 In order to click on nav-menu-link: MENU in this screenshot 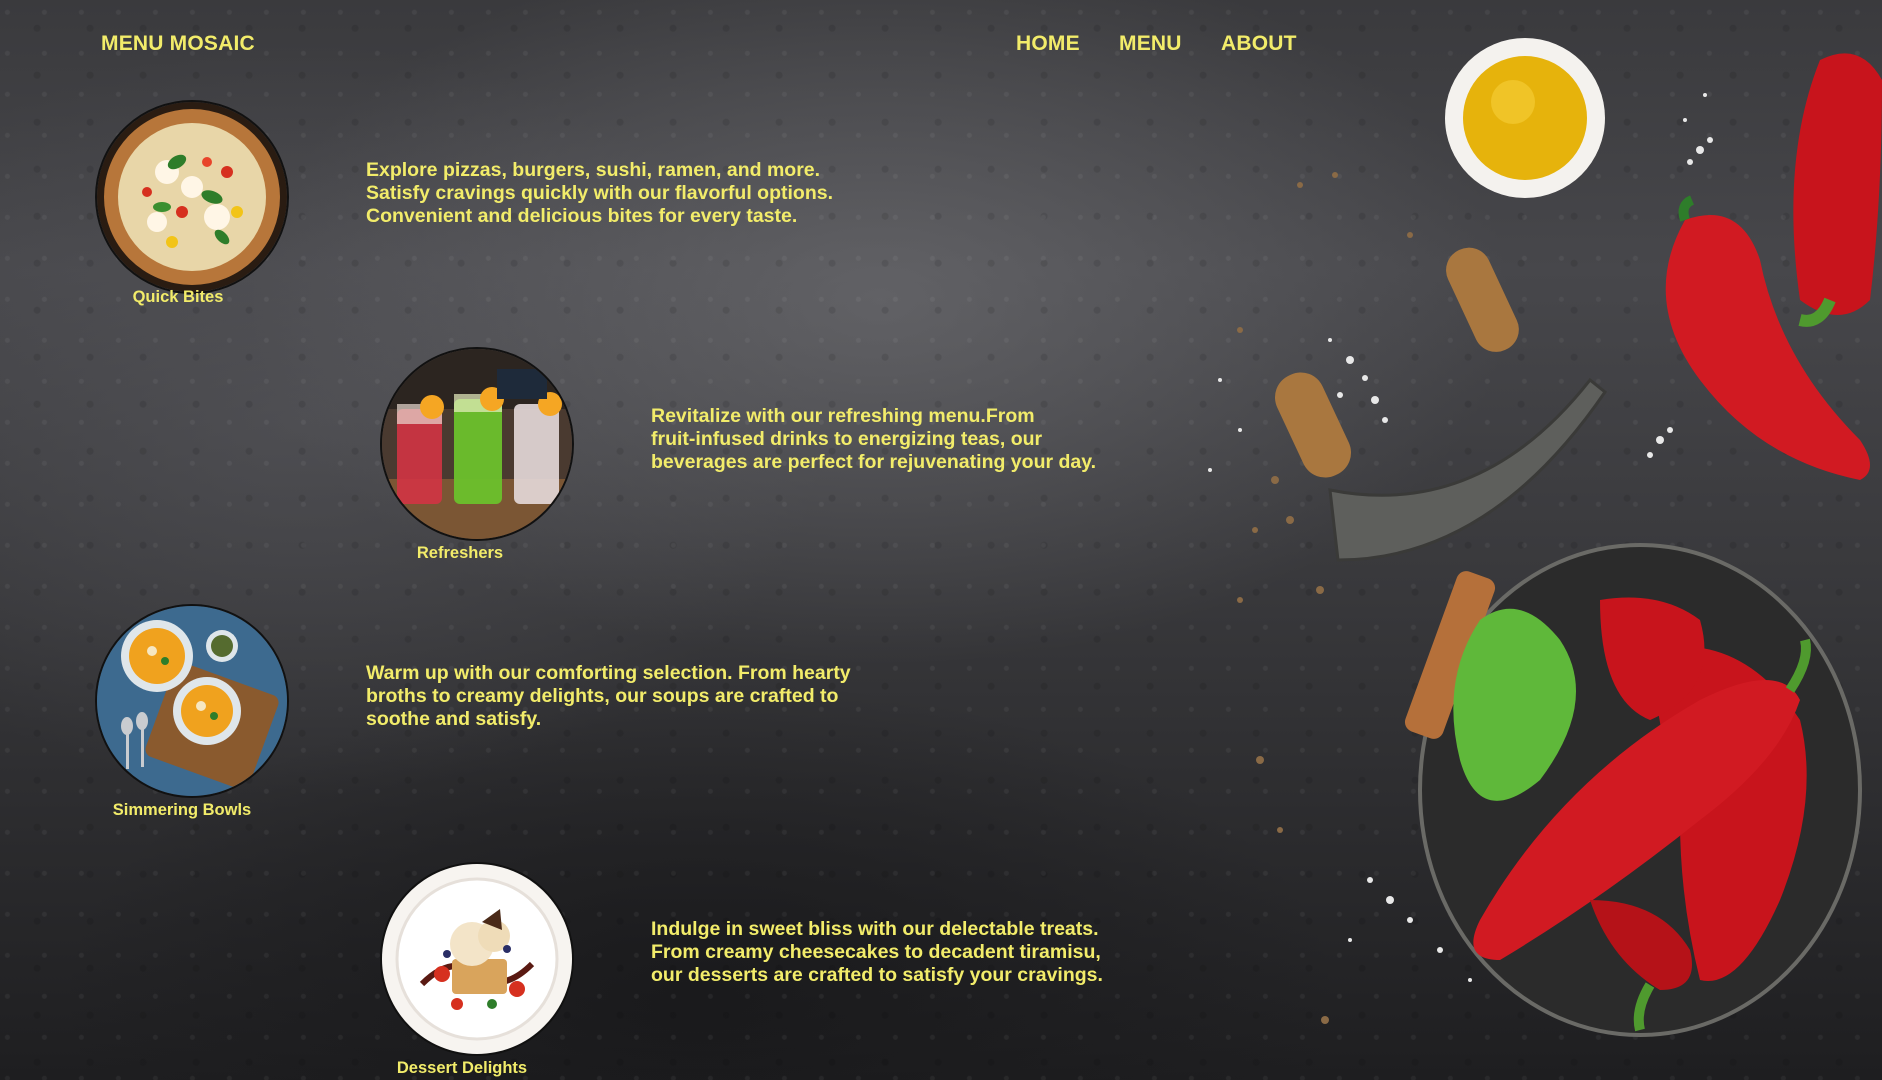, I will do `click(1150, 44)`.